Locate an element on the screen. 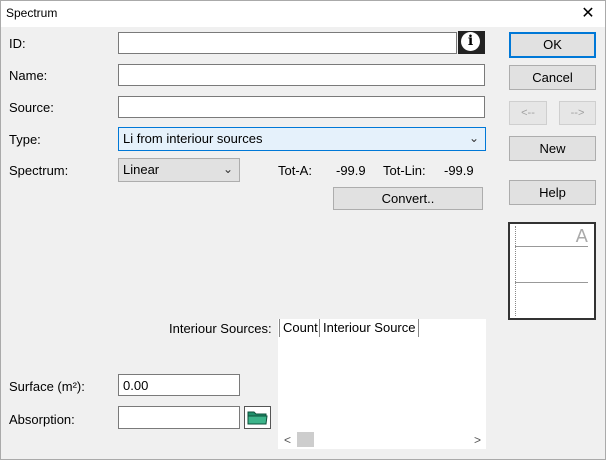  tot-lin-label: Tot-Lin: is located at coordinates (404, 170).